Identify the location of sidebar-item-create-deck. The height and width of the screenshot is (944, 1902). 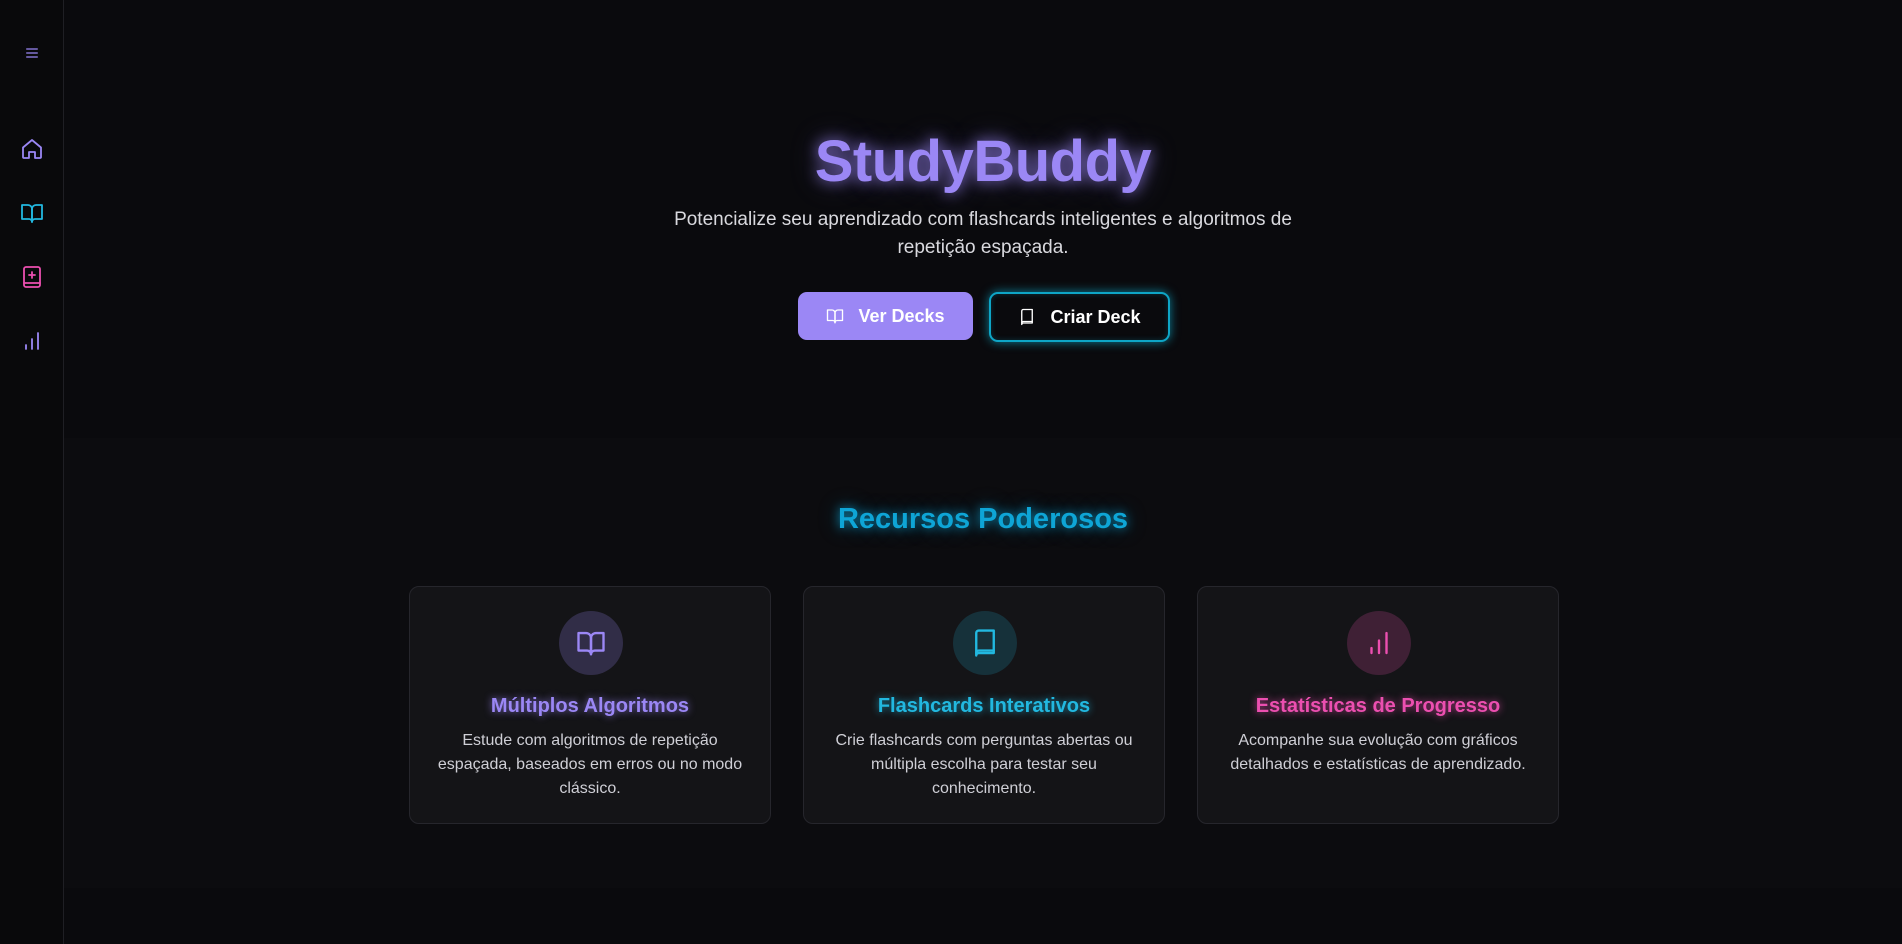
(32, 277).